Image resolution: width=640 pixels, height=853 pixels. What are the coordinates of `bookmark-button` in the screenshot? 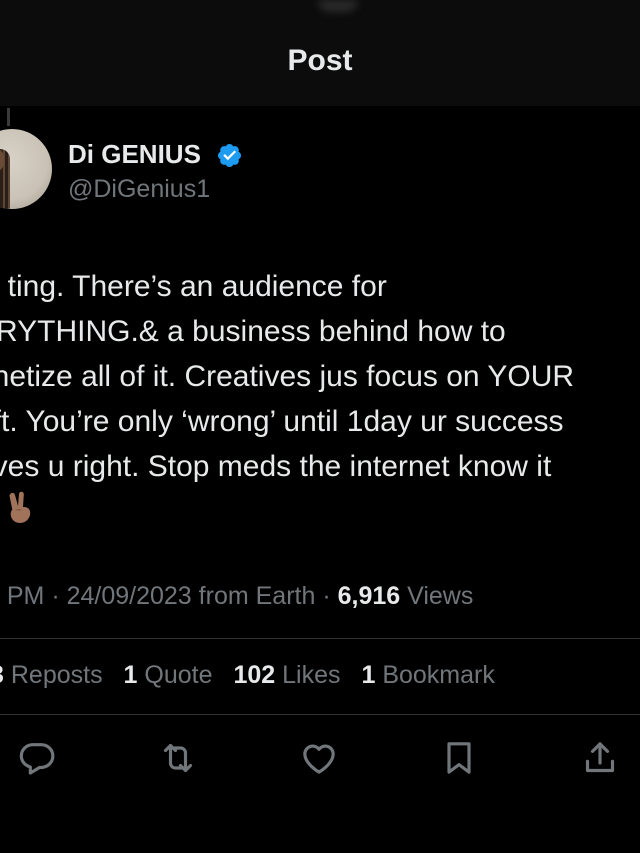 It's located at (459, 758).